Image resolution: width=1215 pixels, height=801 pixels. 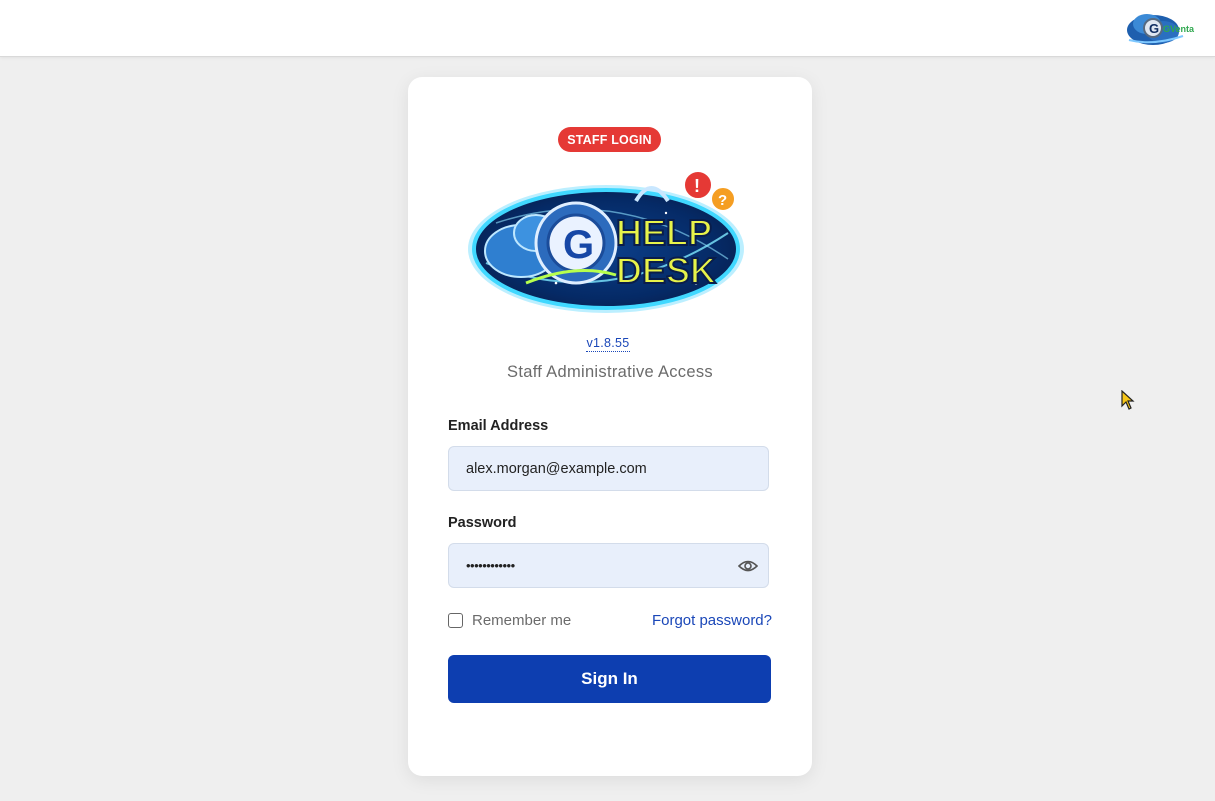 What do you see at coordinates (609, 139) in the screenshot?
I see `staff-login-badge: STAFF LOGIN` at bounding box center [609, 139].